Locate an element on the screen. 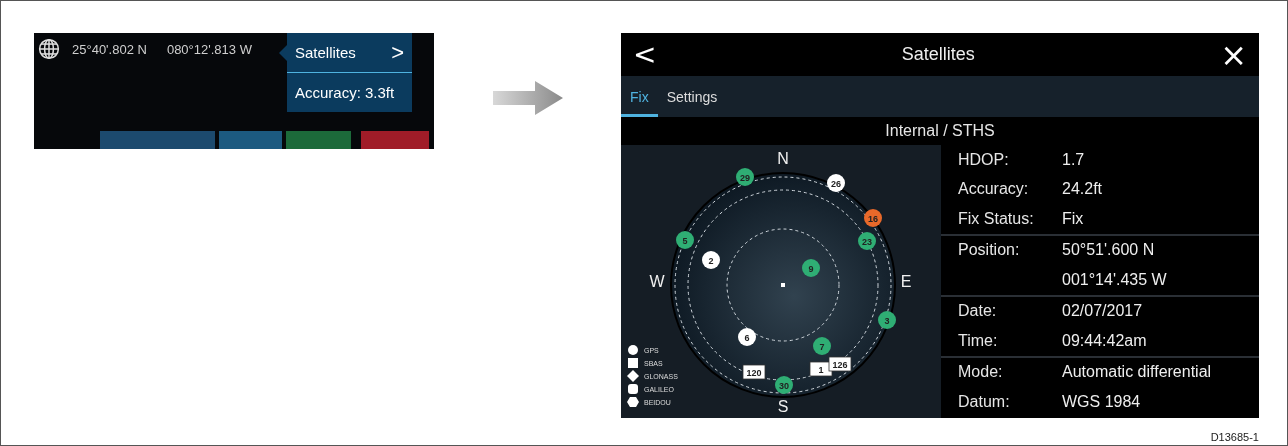  field-label: Fix Status: is located at coordinates (996, 218).